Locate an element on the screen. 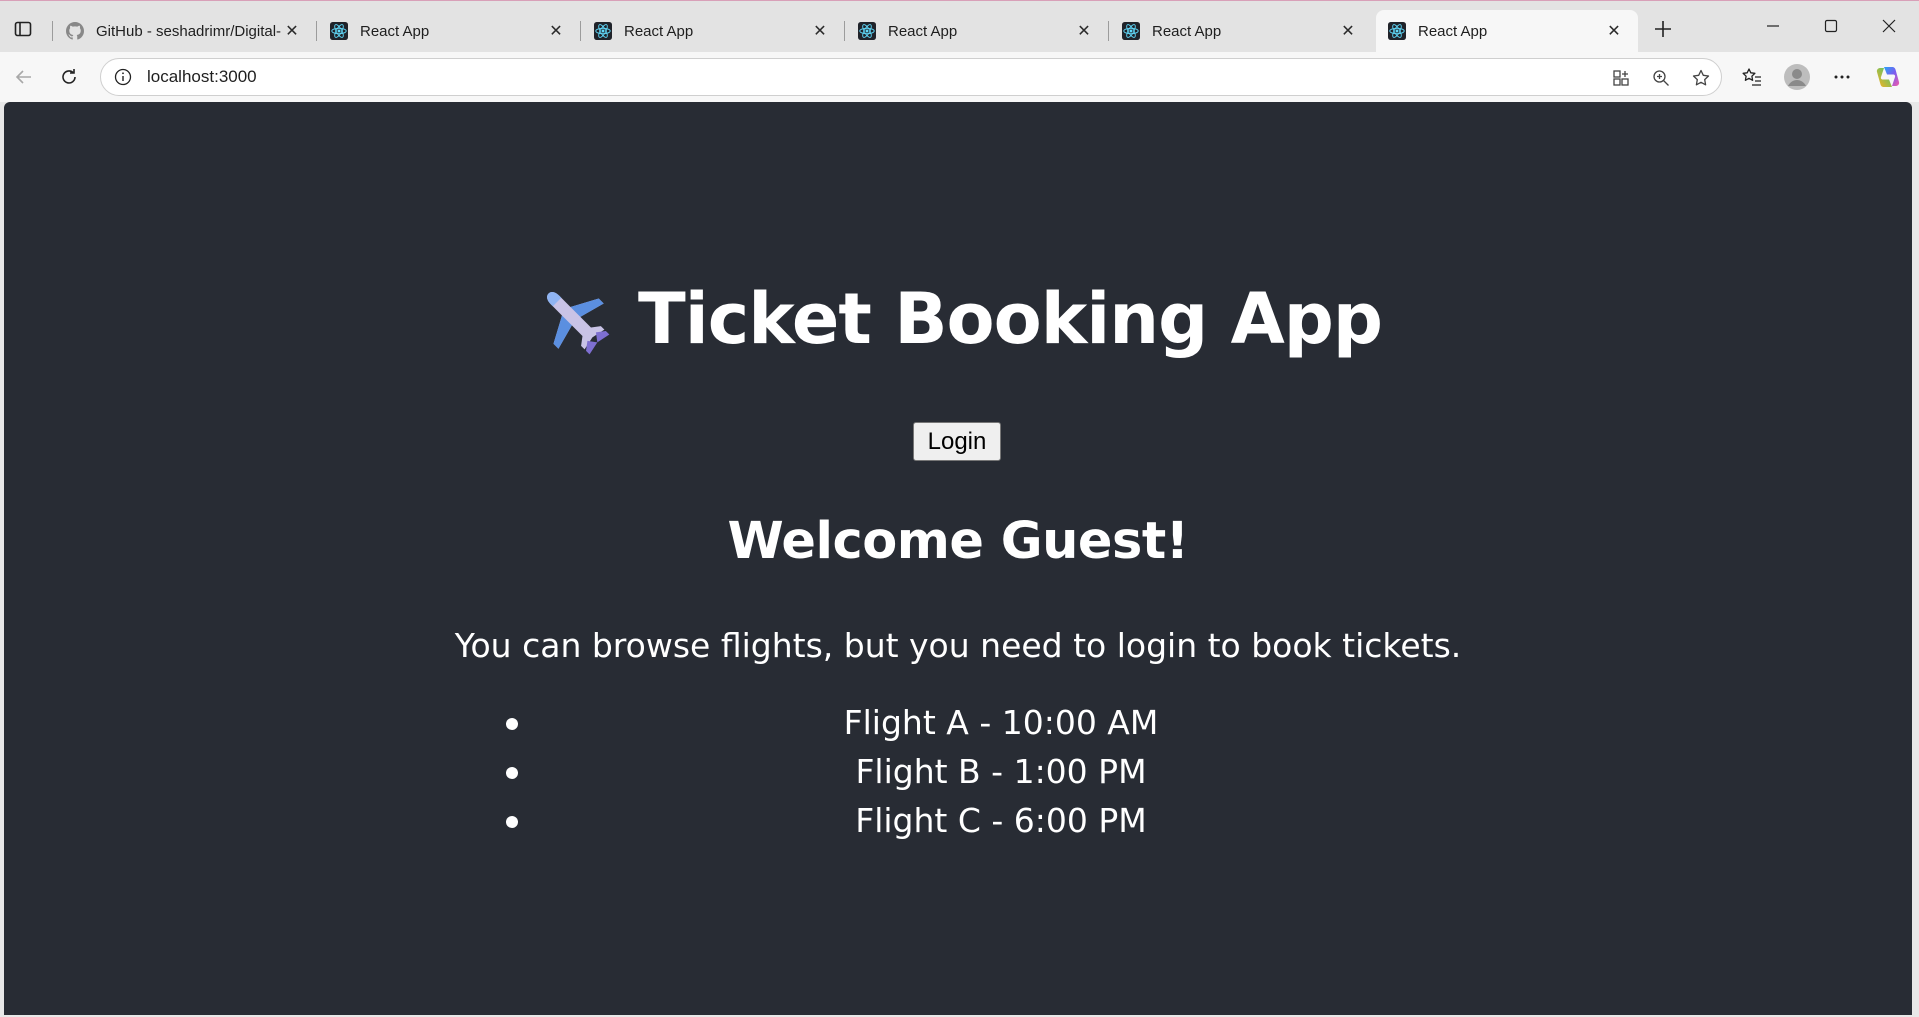 Image resolution: width=1919 pixels, height=1017 pixels. profile-avatar-icon is located at coordinates (1797, 77).